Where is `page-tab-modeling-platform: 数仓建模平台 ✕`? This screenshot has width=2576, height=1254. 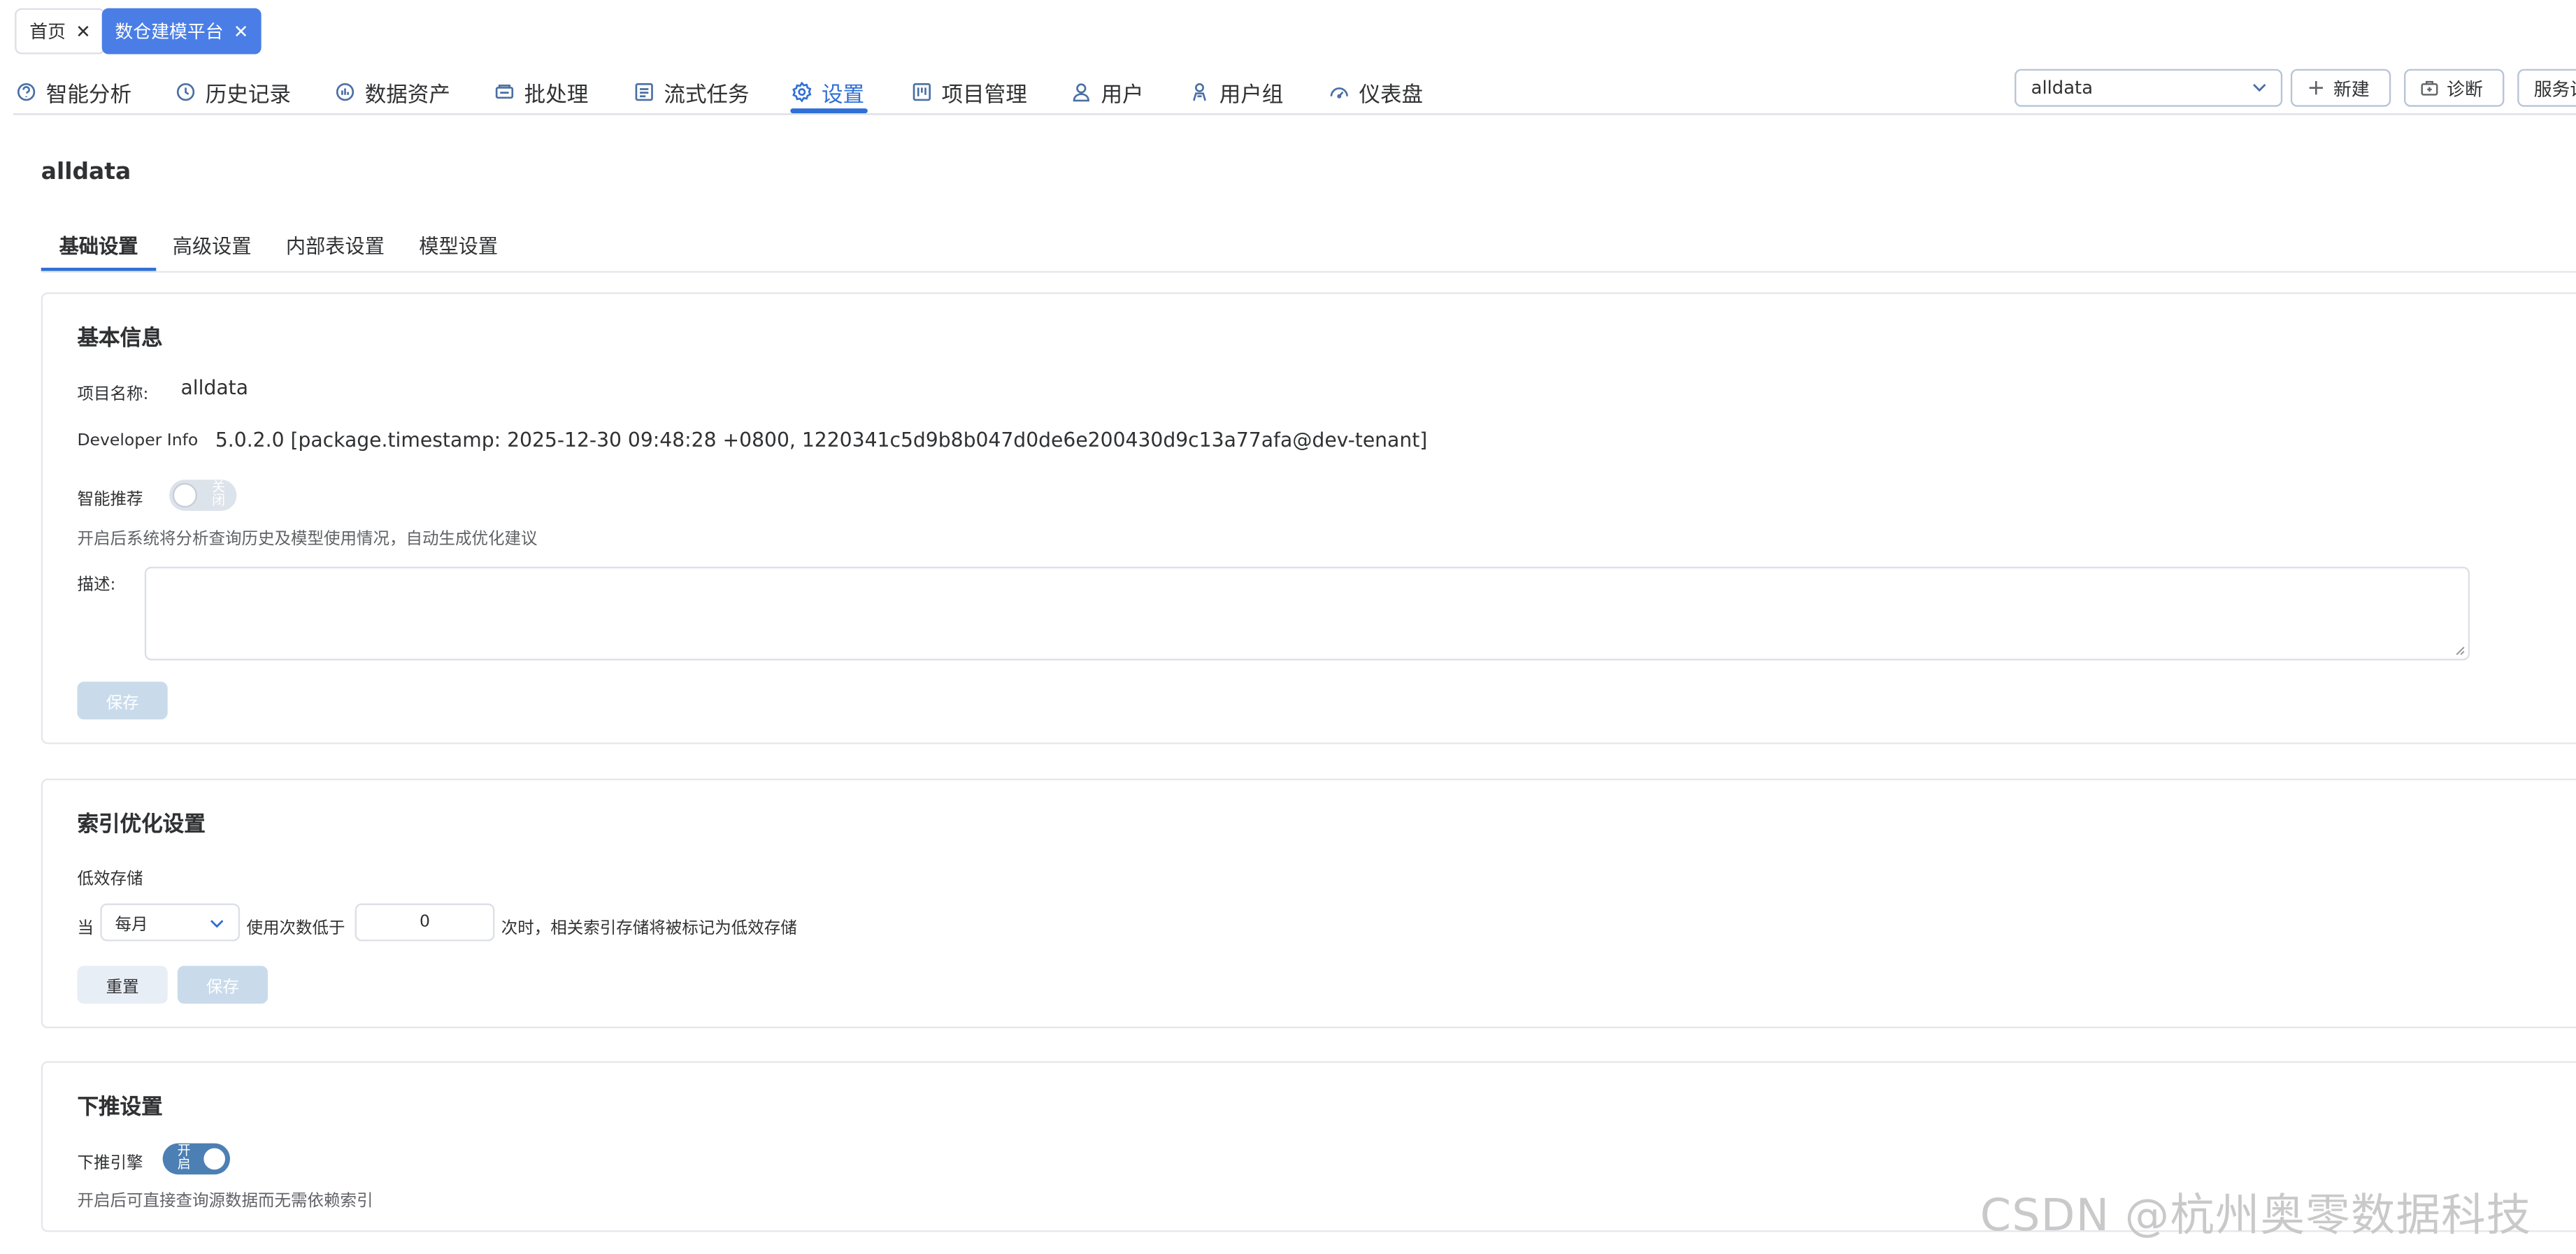
page-tab-modeling-platform: 数仓建模平台 ✕ is located at coordinates (181, 31).